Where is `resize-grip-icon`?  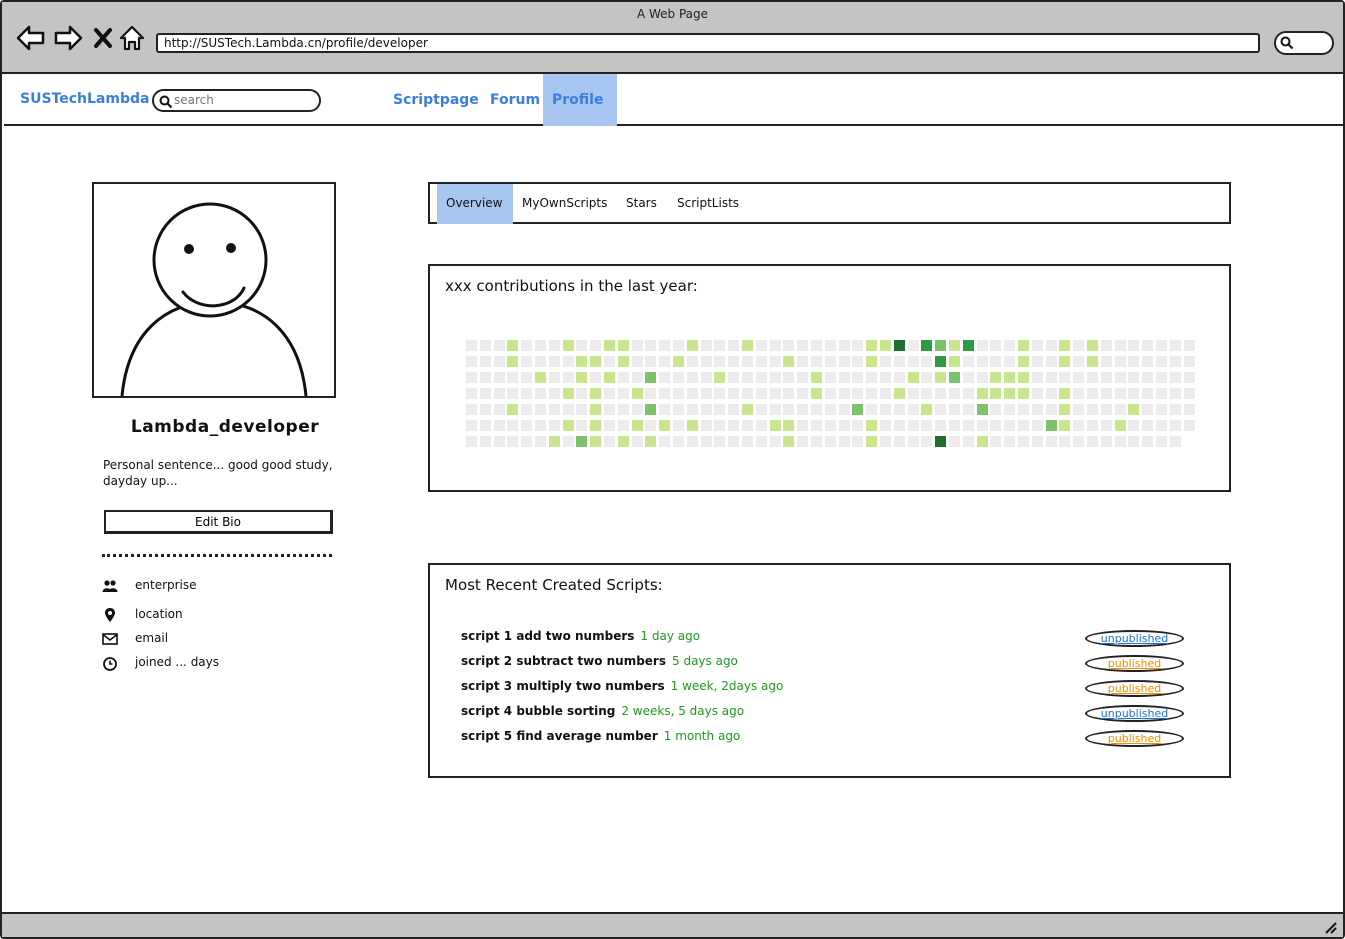
resize-grip-icon is located at coordinates (1330, 927).